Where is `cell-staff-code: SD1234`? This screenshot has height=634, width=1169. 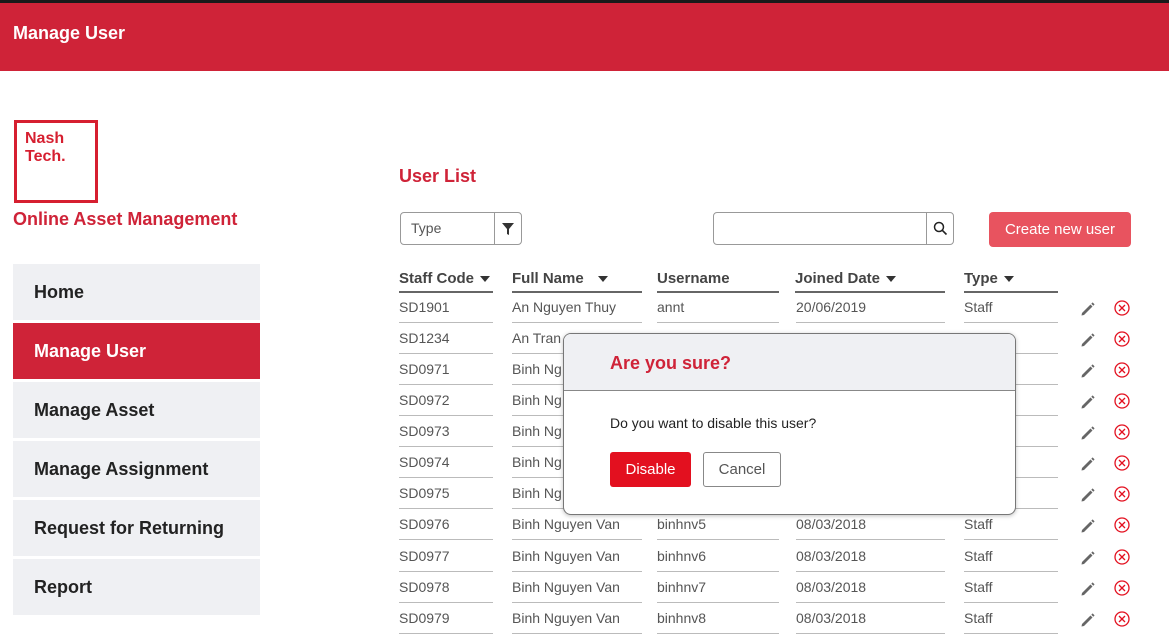
cell-staff-code: SD1234 is located at coordinates (446, 342).